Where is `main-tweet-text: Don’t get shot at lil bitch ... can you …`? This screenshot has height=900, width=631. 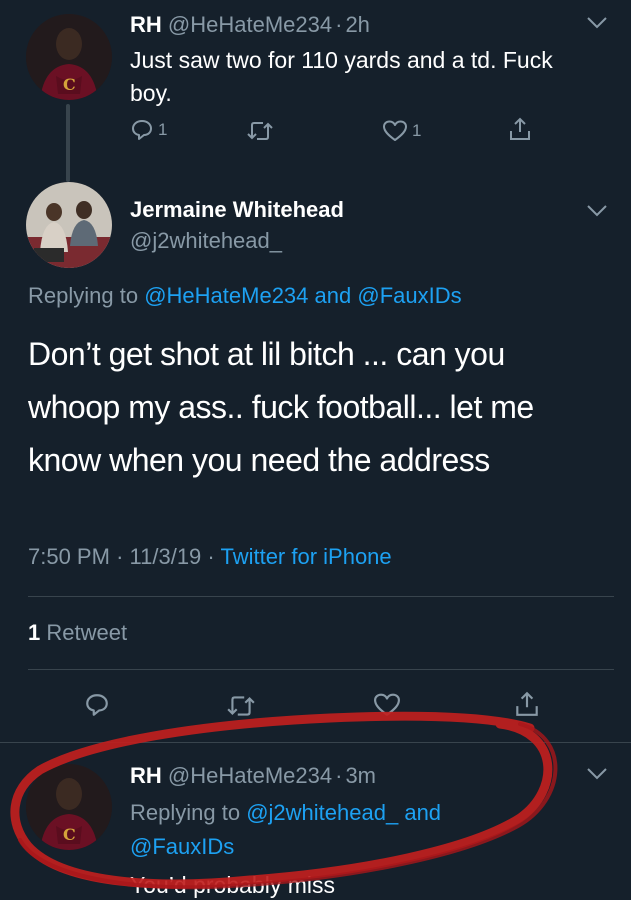 main-tweet-text: Don’t get shot at lil bitch ... can you … is located at coordinates (281, 407).